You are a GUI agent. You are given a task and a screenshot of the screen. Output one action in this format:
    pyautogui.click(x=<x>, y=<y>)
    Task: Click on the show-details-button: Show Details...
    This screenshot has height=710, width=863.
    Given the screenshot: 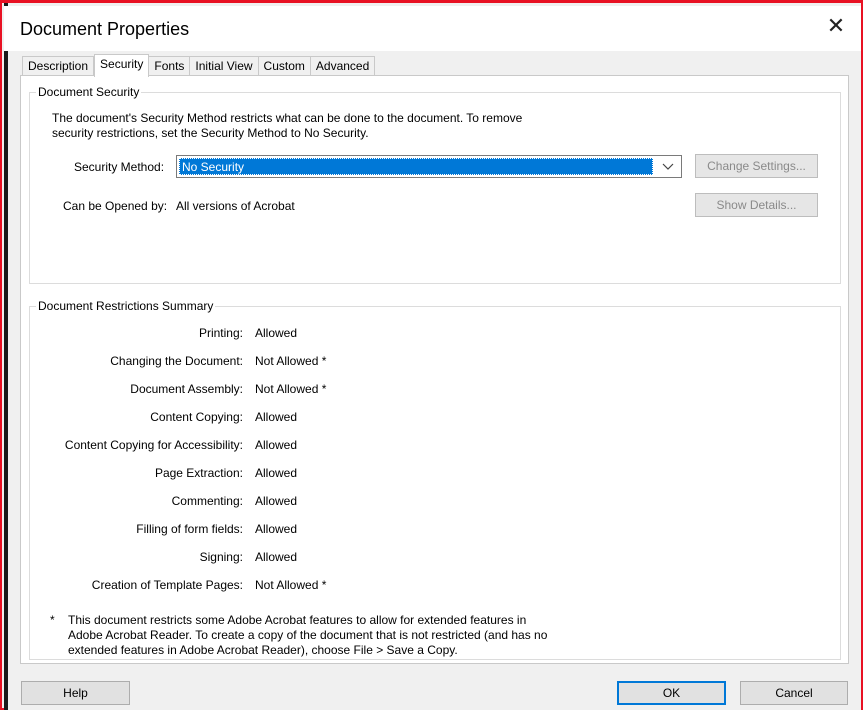 What is the action you would take?
    pyautogui.click(x=756, y=205)
    